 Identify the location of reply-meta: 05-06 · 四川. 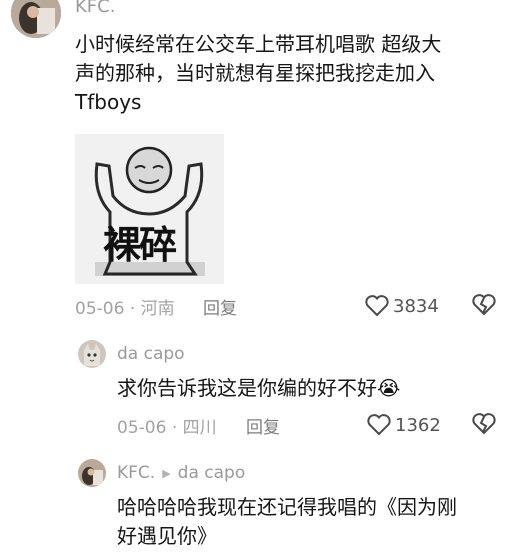
(167, 425).